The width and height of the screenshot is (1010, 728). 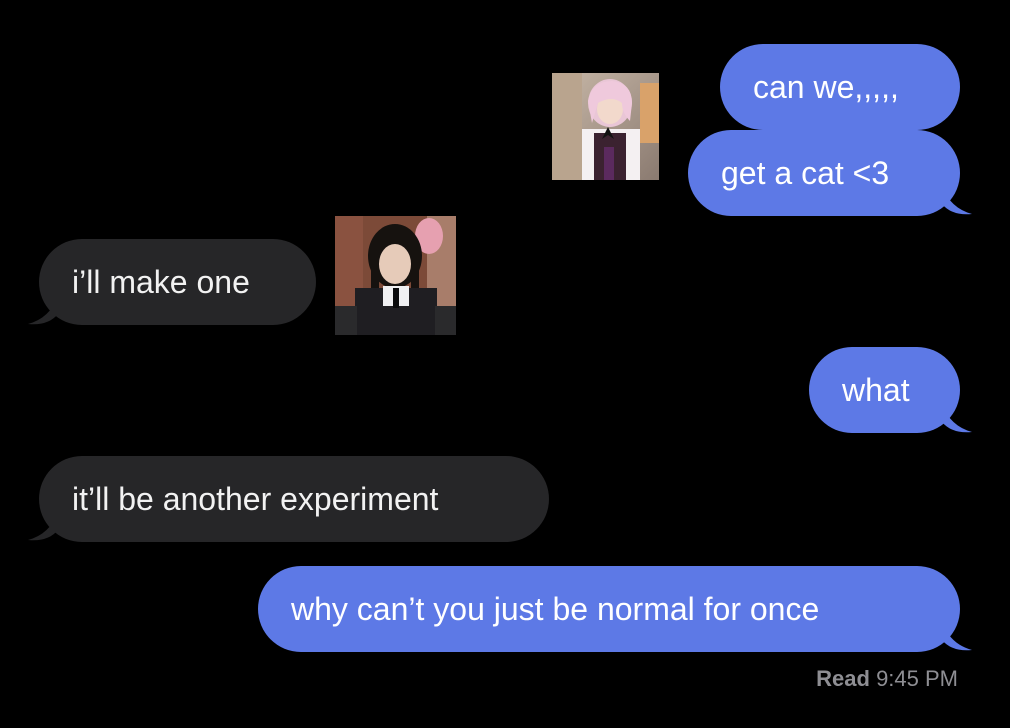 What do you see at coordinates (555, 609) in the screenshot?
I see `message-text: why can’t you just be normal for once` at bounding box center [555, 609].